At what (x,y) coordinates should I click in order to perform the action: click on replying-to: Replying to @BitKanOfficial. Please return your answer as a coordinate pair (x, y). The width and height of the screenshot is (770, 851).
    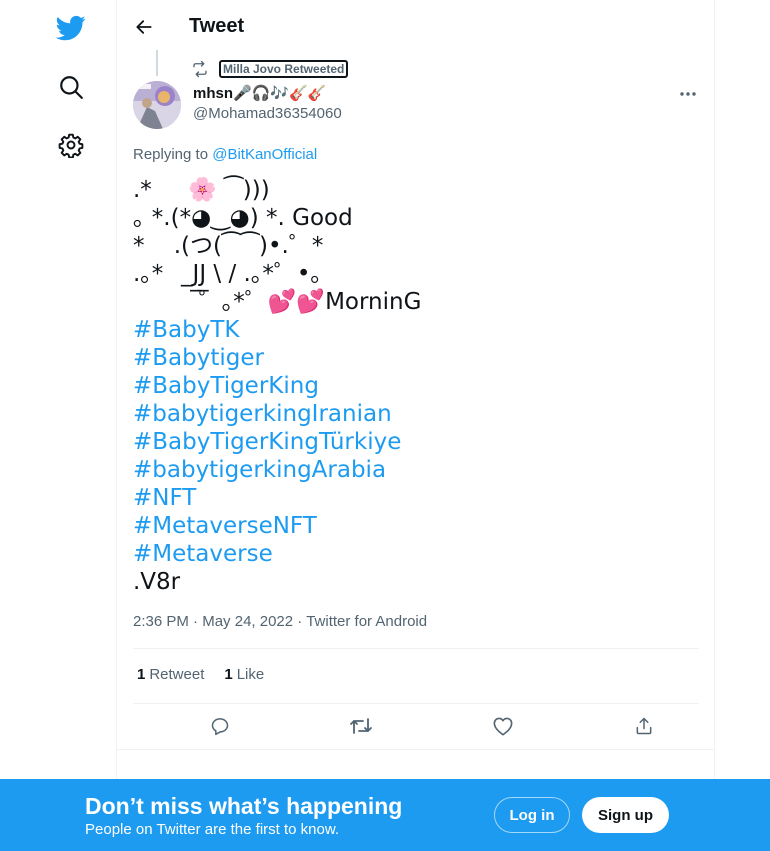
    Looking at the image, I should click on (225, 154).